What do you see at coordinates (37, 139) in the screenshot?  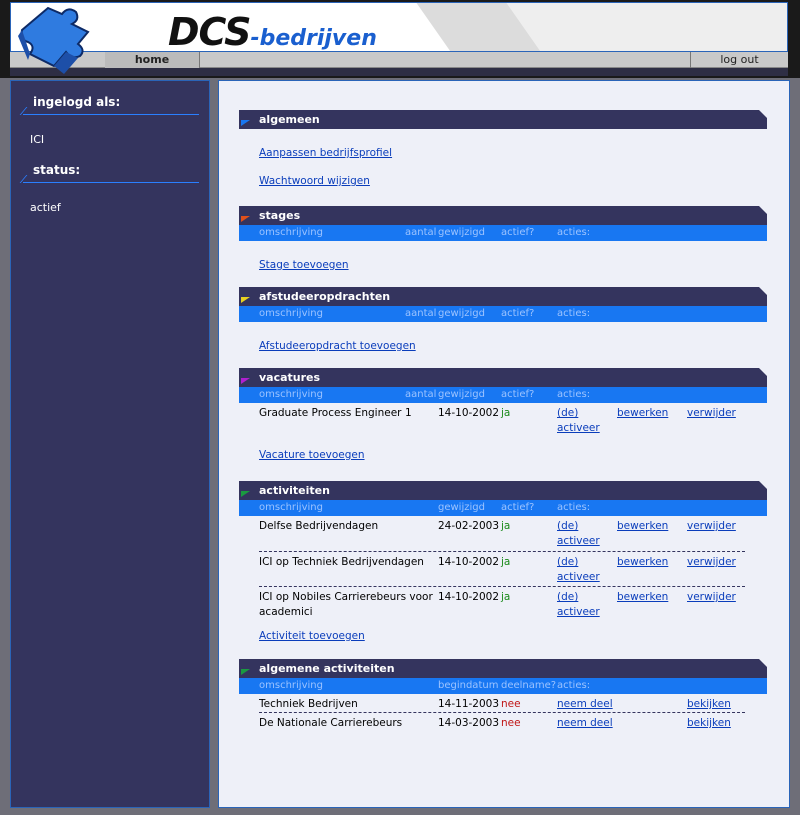 I see `login-value: ICI` at bounding box center [37, 139].